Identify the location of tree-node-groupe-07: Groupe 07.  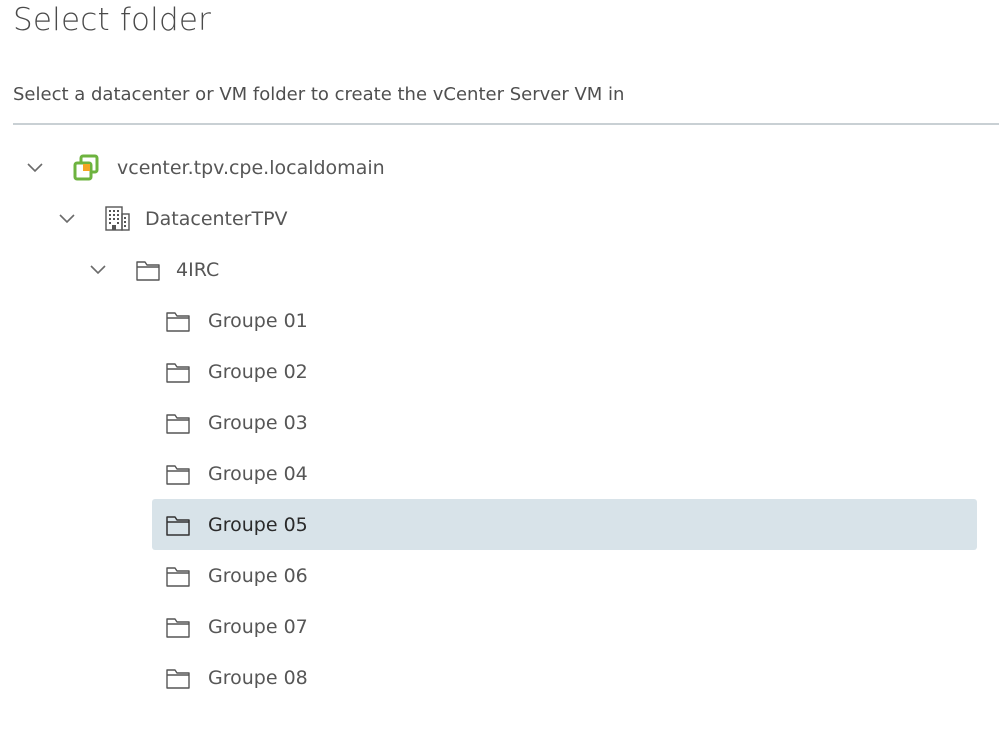
(564, 626).